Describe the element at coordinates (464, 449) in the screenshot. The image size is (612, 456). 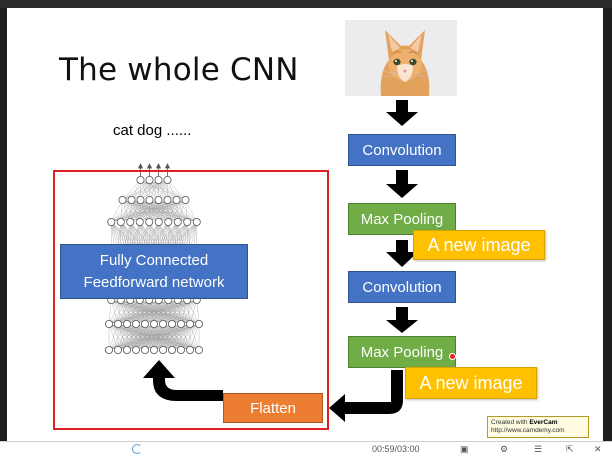
I see `fullscreen-icon: ▣` at that location.